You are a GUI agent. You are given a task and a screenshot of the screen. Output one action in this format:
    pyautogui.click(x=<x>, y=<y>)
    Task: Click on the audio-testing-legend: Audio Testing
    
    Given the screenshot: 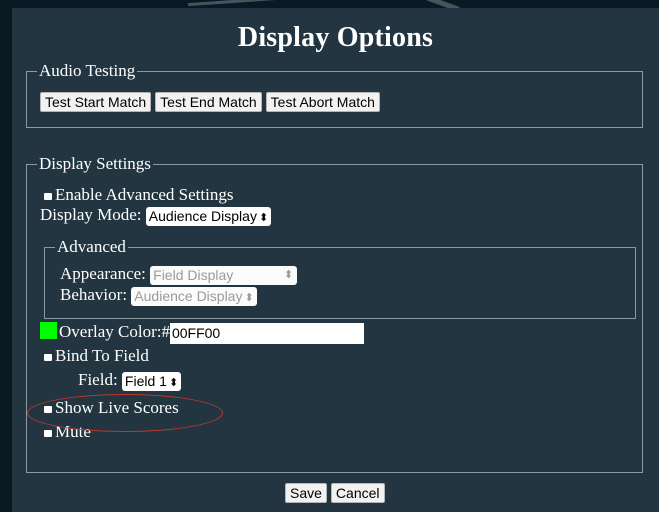 What is the action you would take?
    pyautogui.click(x=87, y=70)
    